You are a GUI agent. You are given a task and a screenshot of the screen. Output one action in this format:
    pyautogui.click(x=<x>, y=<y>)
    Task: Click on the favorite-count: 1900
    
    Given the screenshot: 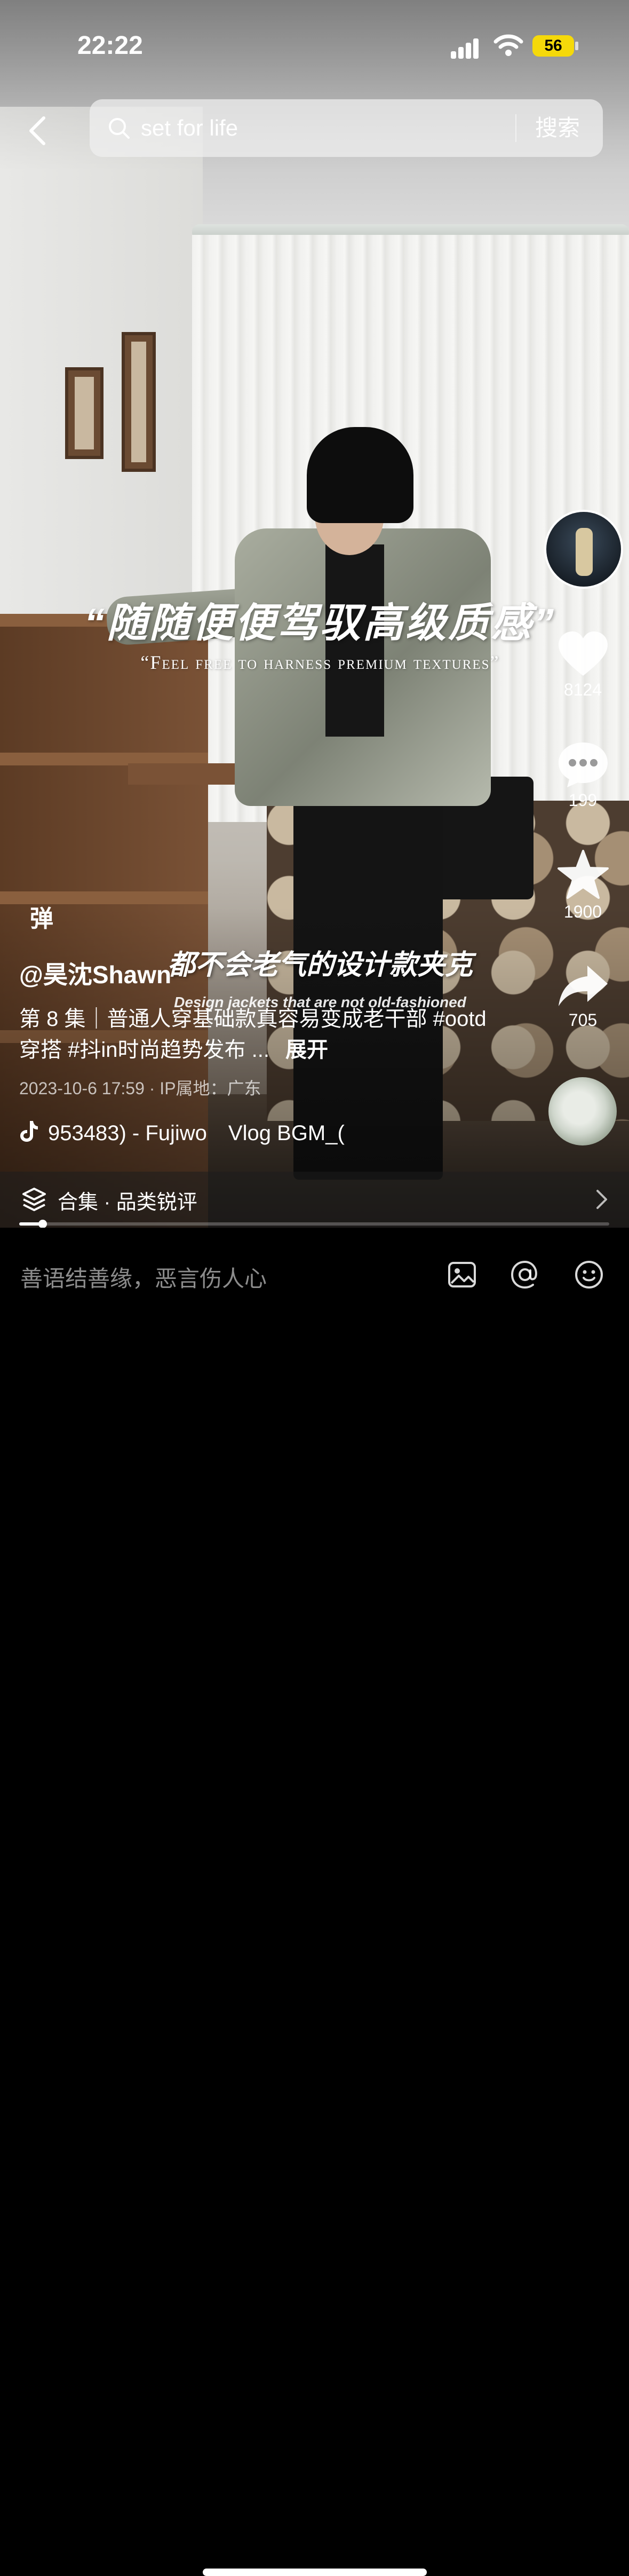 What is the action you would take?
    pyautogui.click(x=582, y=911)
    